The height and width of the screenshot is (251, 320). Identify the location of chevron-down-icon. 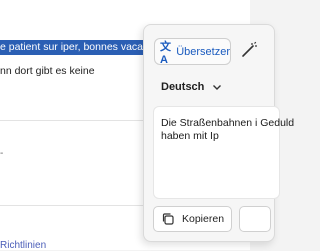
(217, 87).